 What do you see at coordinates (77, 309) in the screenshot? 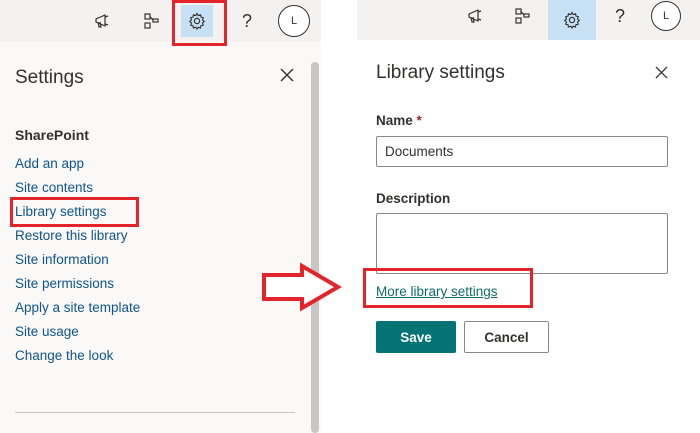
I see `menu-item-apply-site-template: Apply a site template` at bounding box center [77, 309].